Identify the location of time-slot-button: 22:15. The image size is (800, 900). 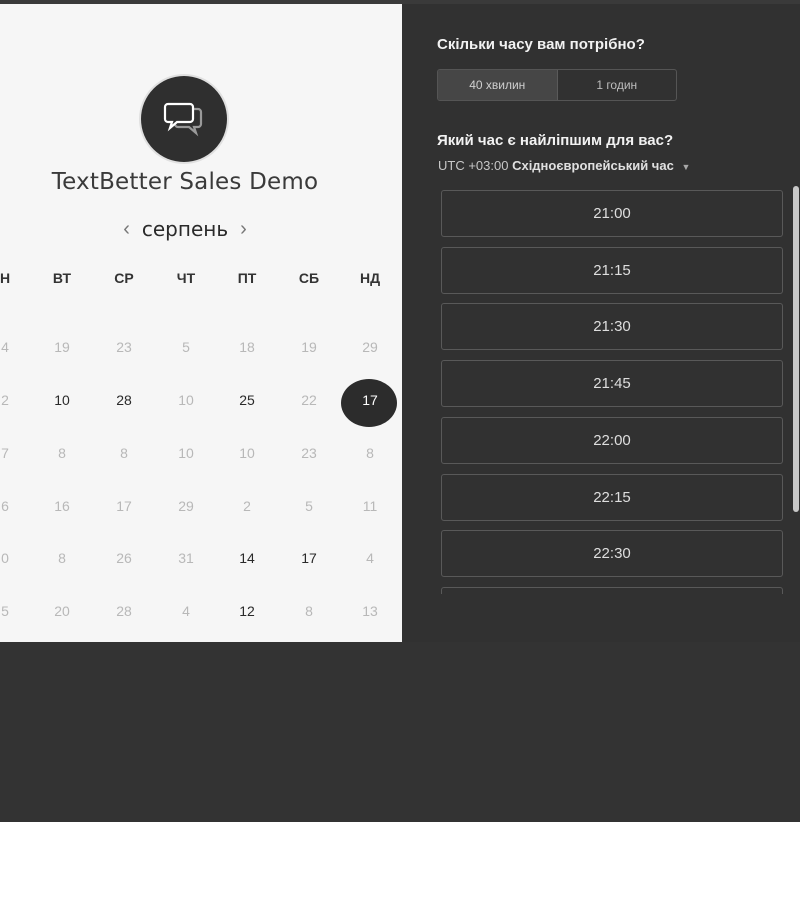
(612, 497).